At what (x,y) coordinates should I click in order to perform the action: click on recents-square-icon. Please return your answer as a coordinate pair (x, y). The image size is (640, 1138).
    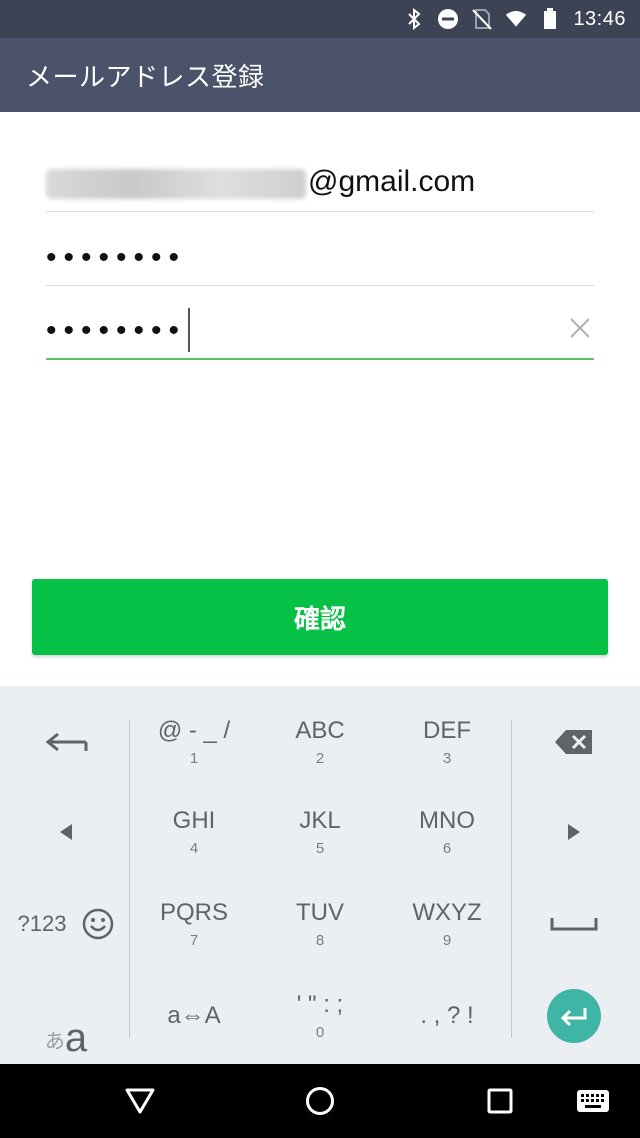
    Looking at the image, I should click on (500, 1101).